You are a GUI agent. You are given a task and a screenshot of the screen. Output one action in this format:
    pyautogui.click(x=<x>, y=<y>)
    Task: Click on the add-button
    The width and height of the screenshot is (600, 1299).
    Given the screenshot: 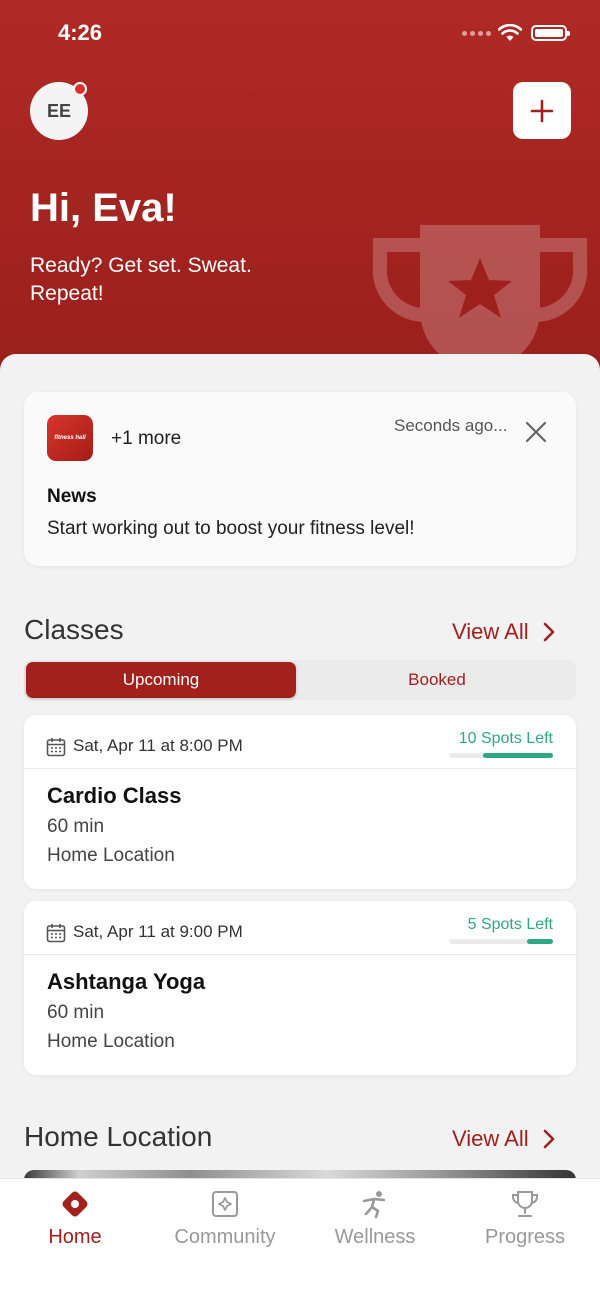 What is the action you would take?
    pyautogui.click(x=542, y=110)
    